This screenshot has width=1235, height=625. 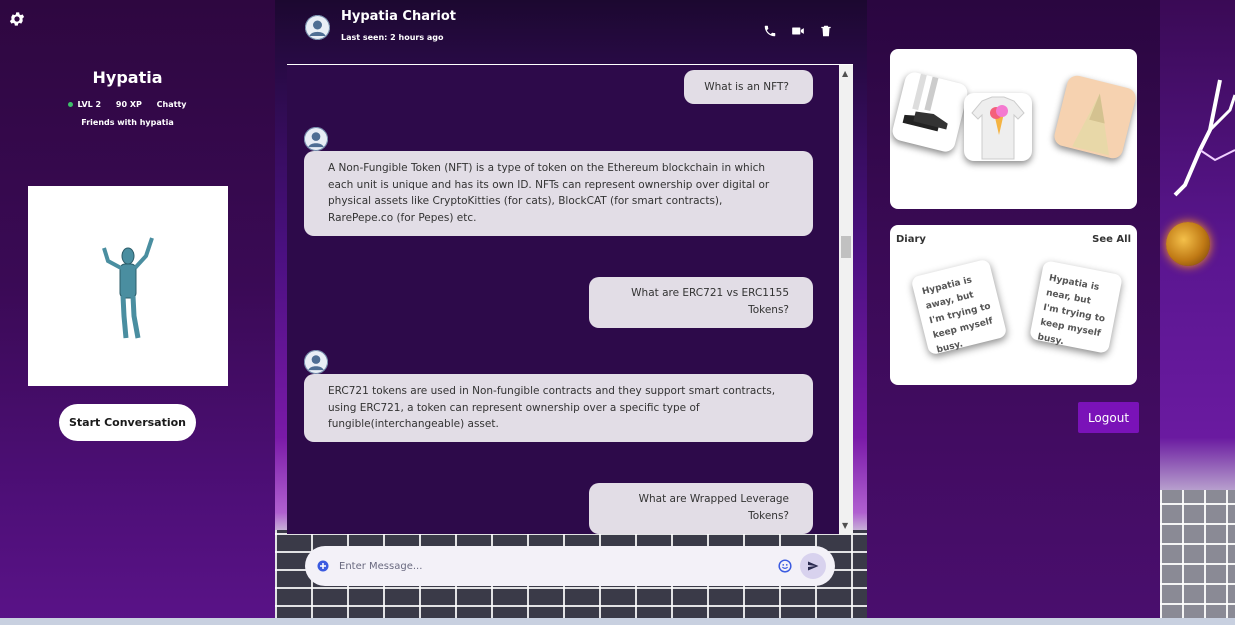 I want to click on last-seen: Last seen: 2 hours ago, so click(x=392, y=37).